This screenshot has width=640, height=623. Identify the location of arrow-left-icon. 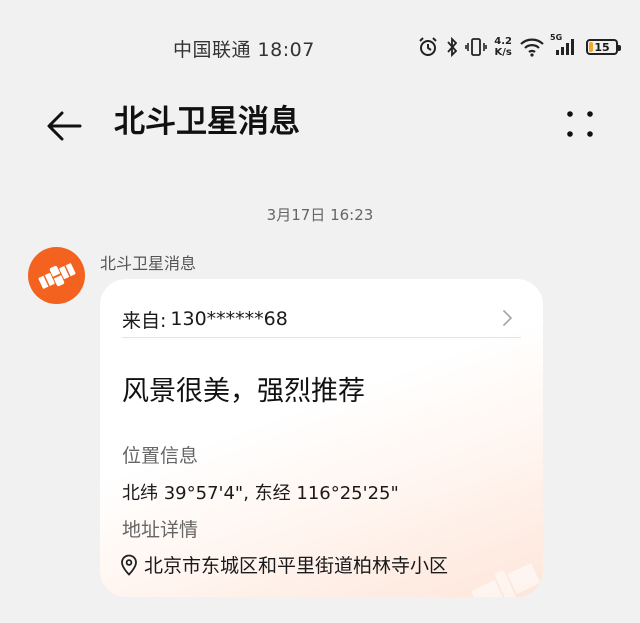
(64, 126).